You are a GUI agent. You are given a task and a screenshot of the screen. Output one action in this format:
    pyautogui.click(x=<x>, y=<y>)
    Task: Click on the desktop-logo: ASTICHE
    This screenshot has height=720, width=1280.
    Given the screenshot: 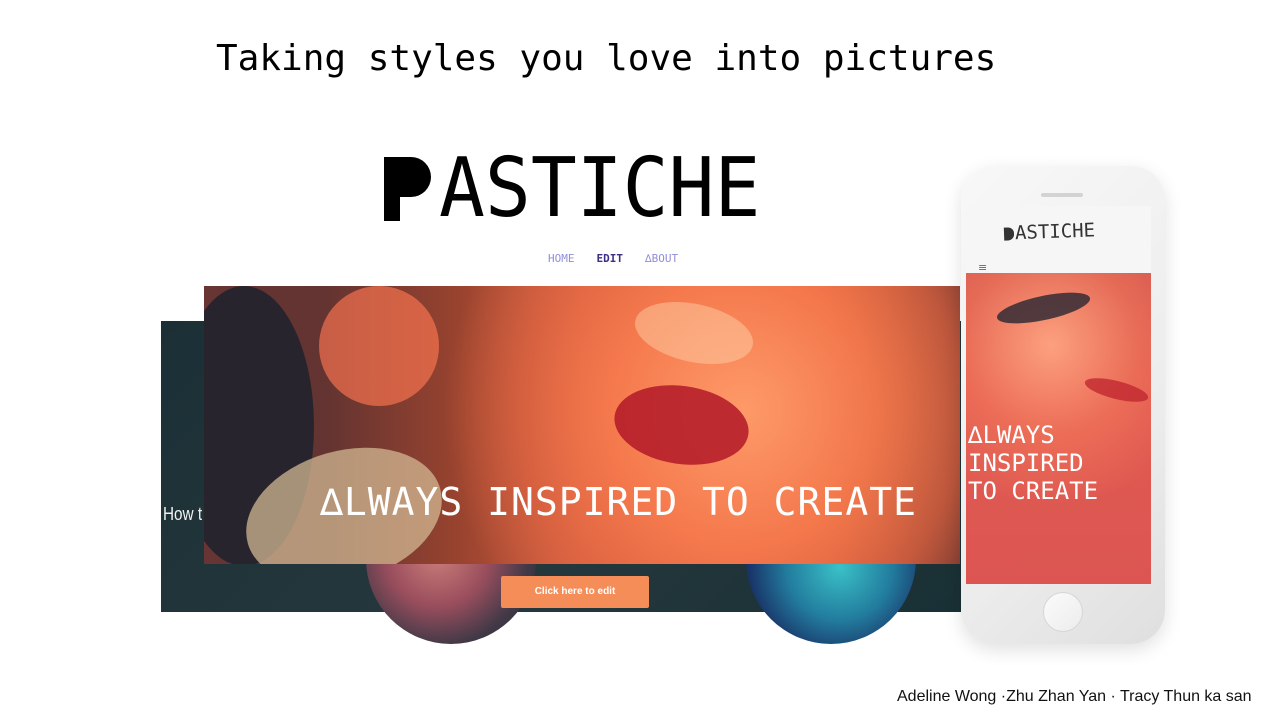 What is the action you would take?
    pyautogui.click(x=624, y=189)
    